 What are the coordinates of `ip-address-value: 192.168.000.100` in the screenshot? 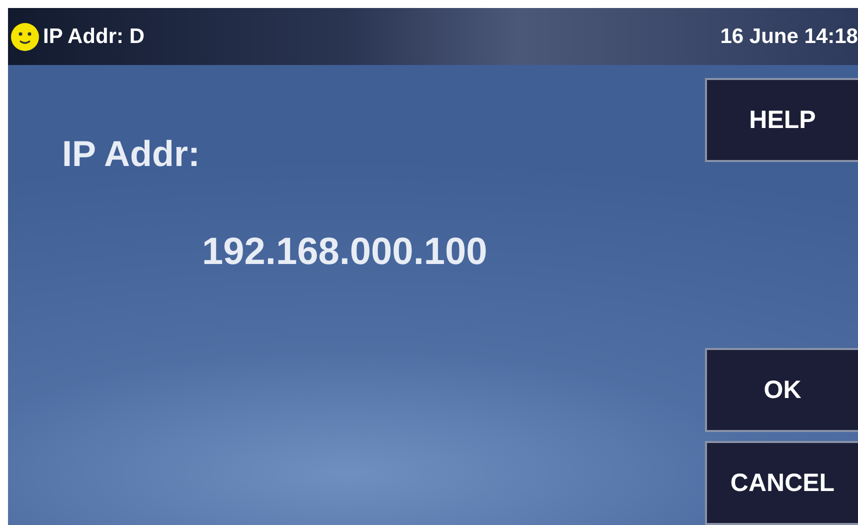 It's located at (345, 252).